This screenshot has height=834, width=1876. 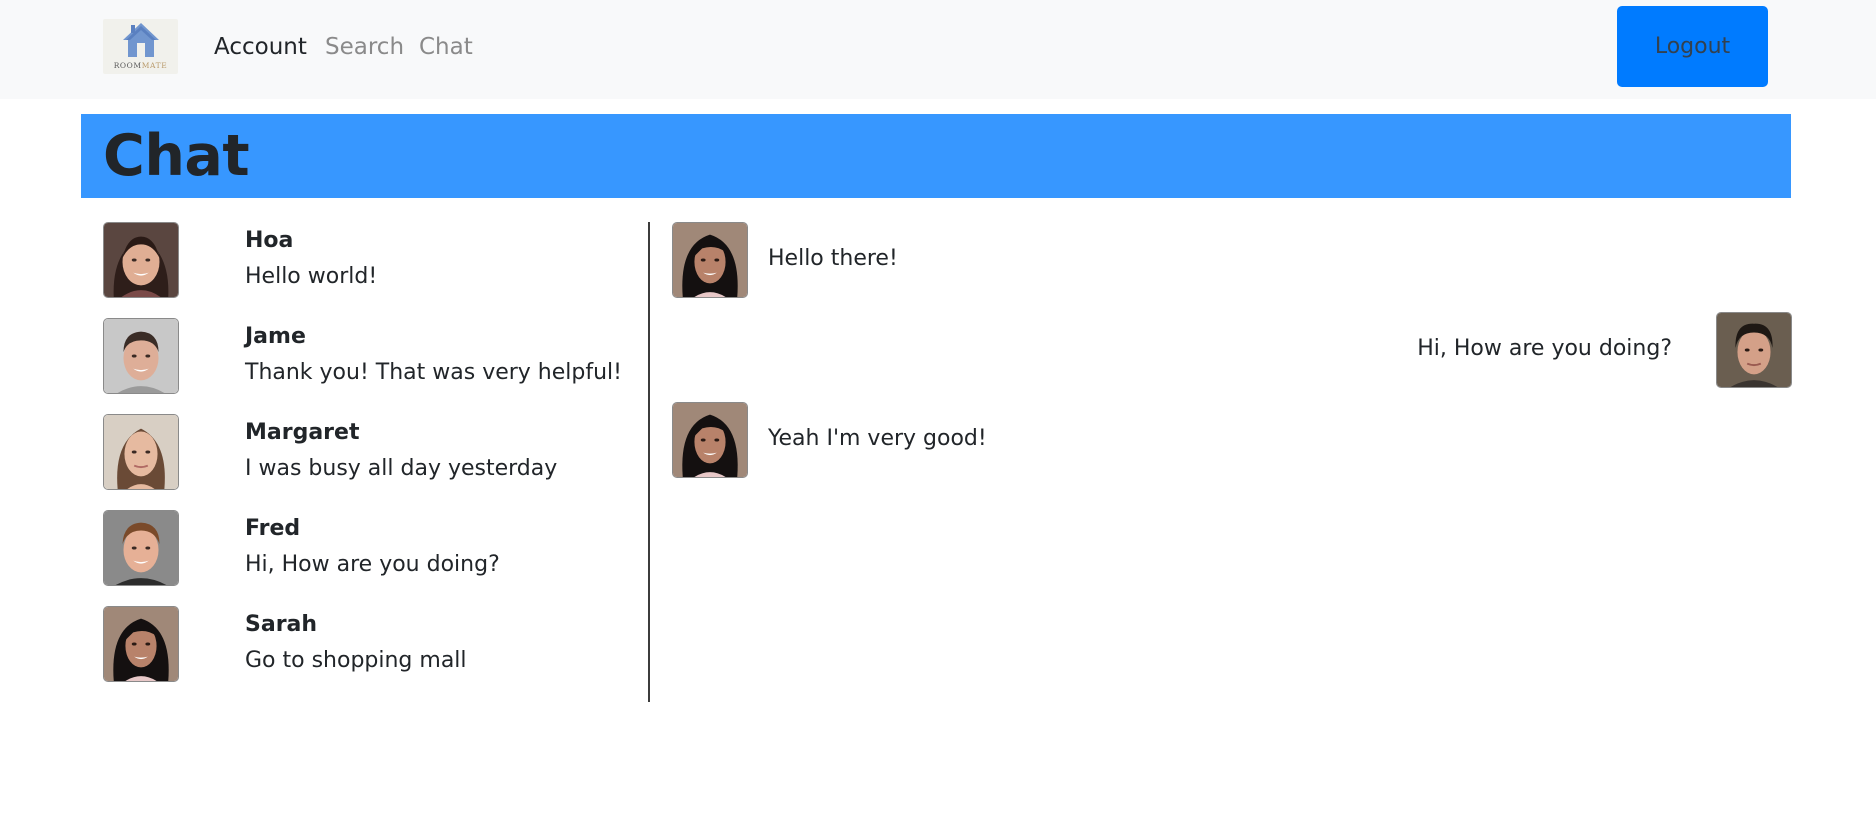 I want to click on contact-name: Margaret, so click(x=302, y=432).